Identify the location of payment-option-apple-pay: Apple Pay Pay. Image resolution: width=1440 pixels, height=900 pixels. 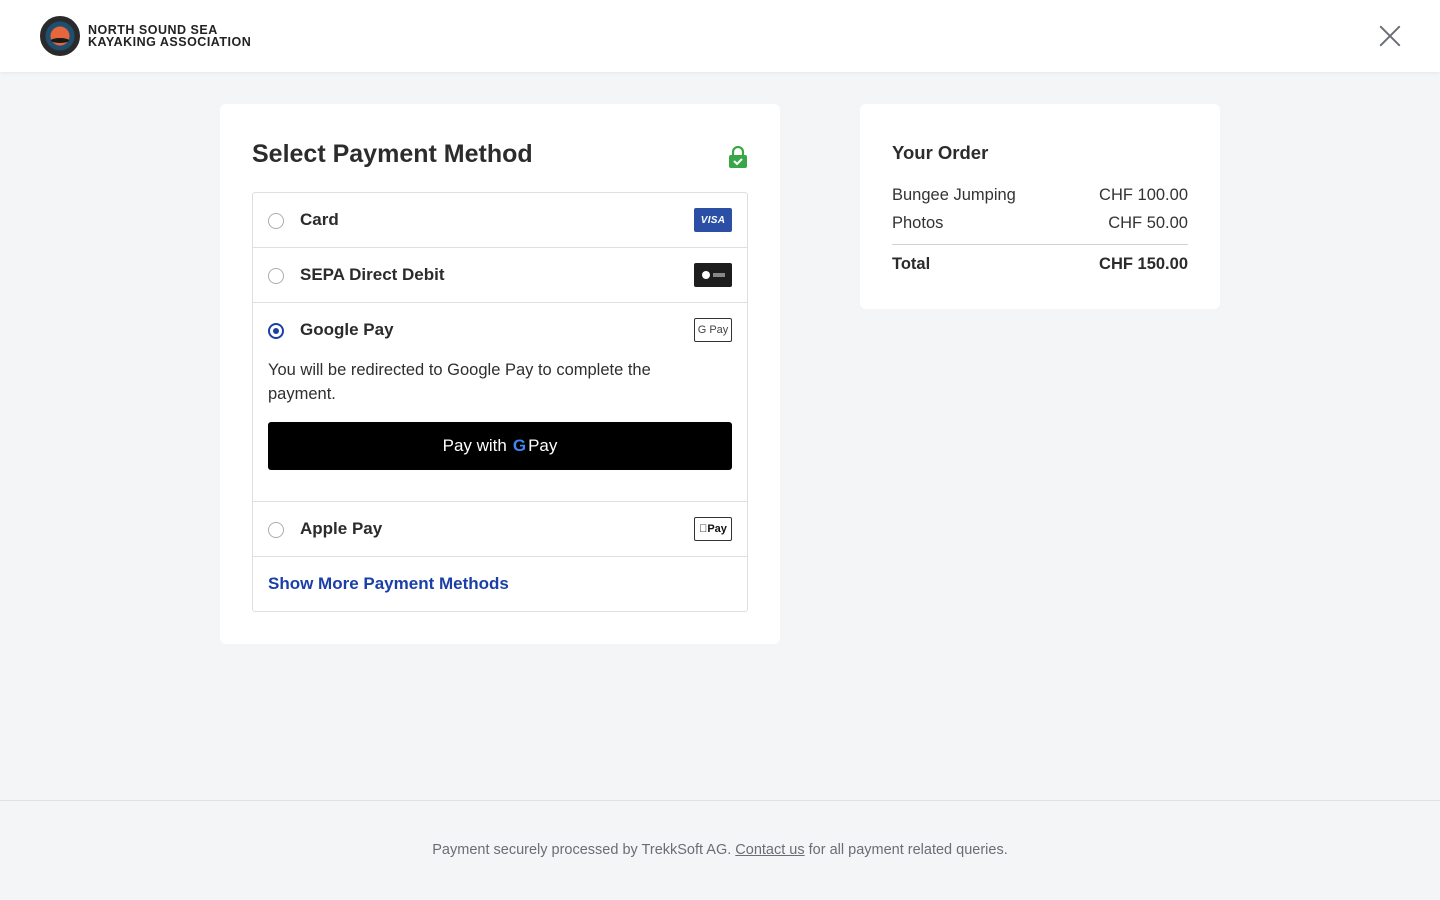
(500, 529).